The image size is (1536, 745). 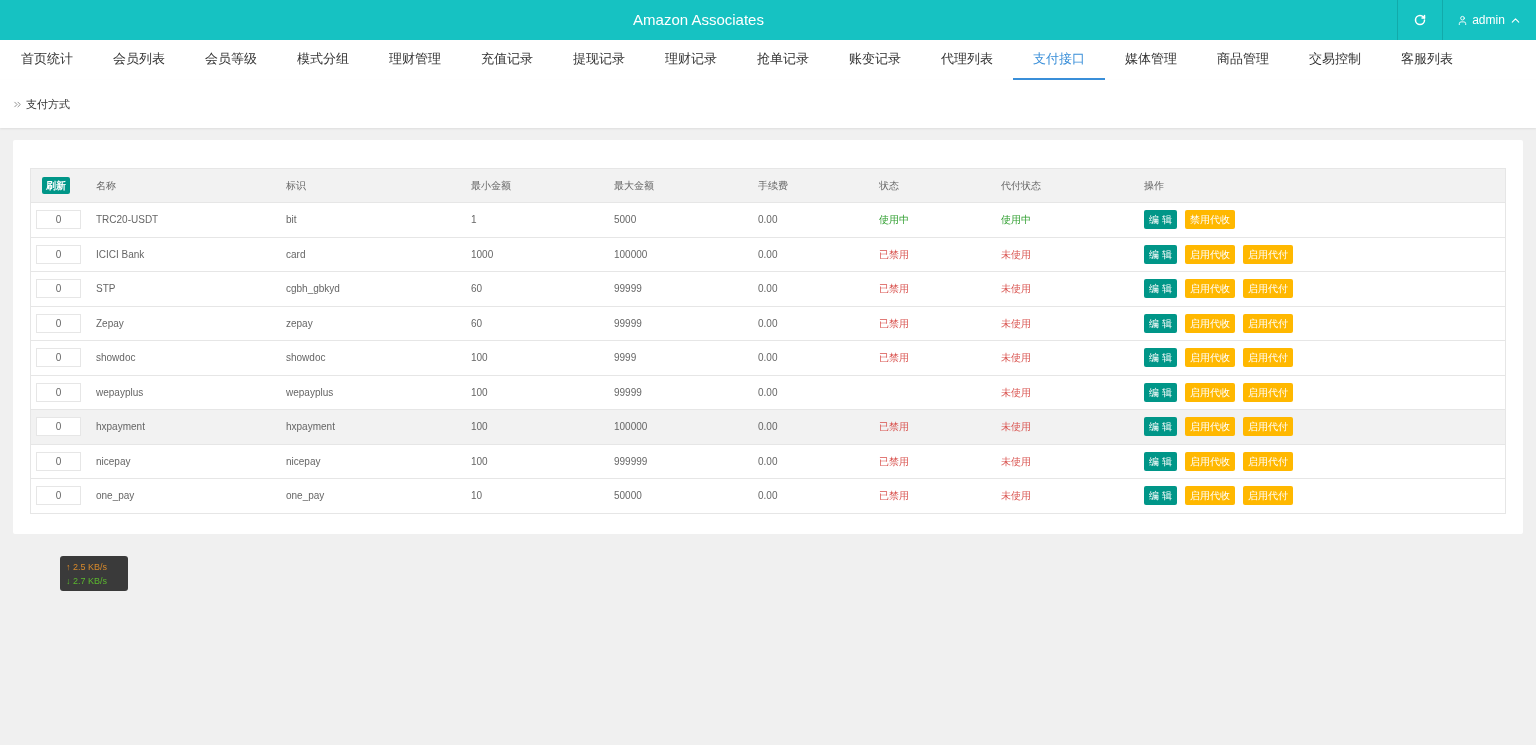 I want to click on nav-tab: 理财管理, so click(x=415, y=60).